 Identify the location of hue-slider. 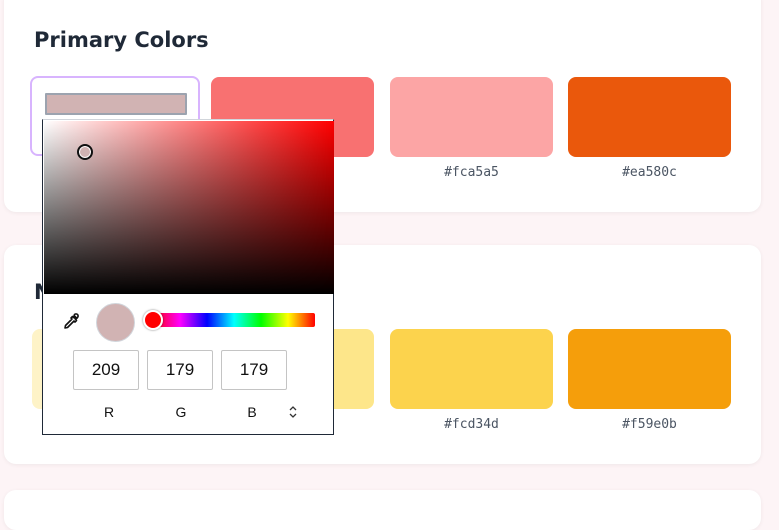
(229, 320).